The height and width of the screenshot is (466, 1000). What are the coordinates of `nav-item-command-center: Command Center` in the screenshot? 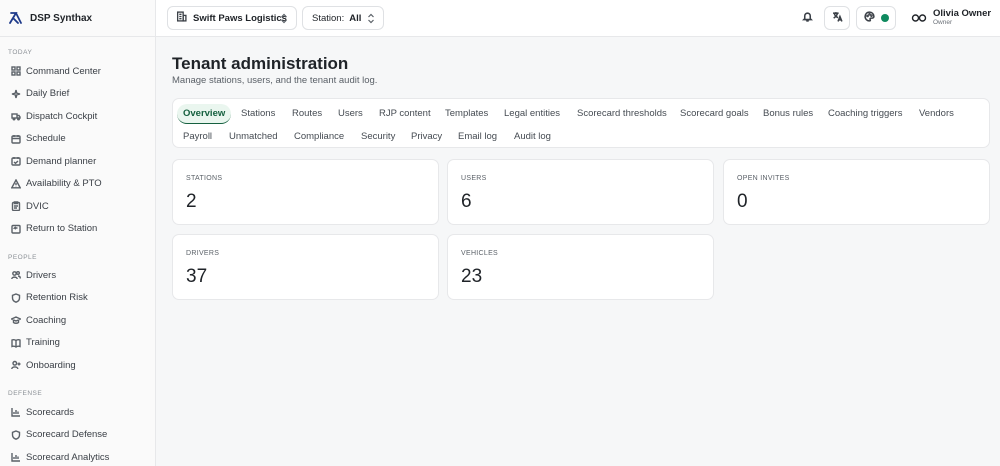 It's located at (77, 71).